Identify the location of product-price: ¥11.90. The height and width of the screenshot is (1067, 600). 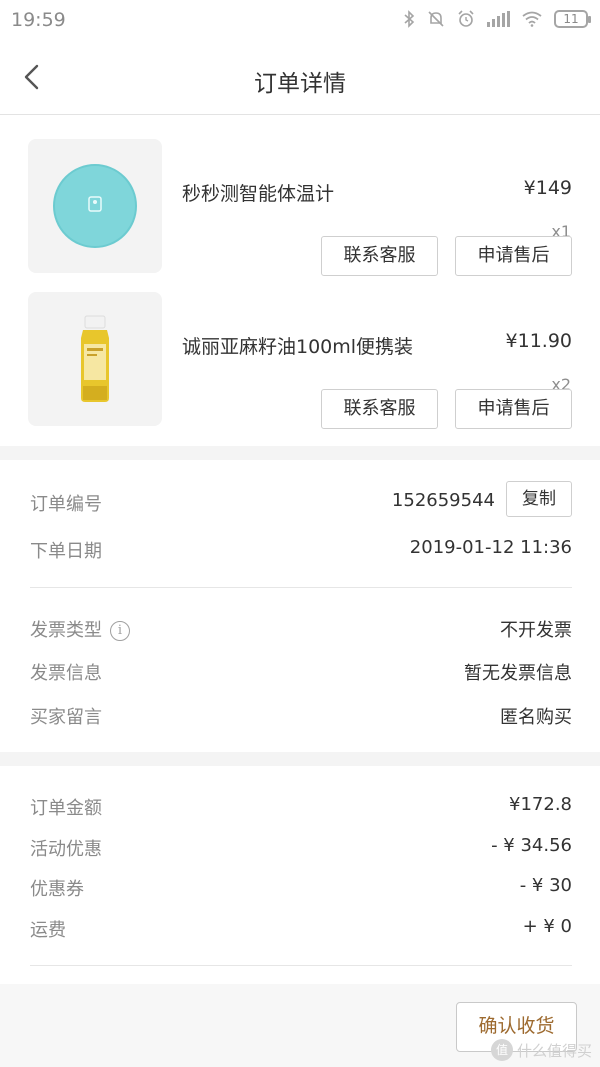
(538, 341).